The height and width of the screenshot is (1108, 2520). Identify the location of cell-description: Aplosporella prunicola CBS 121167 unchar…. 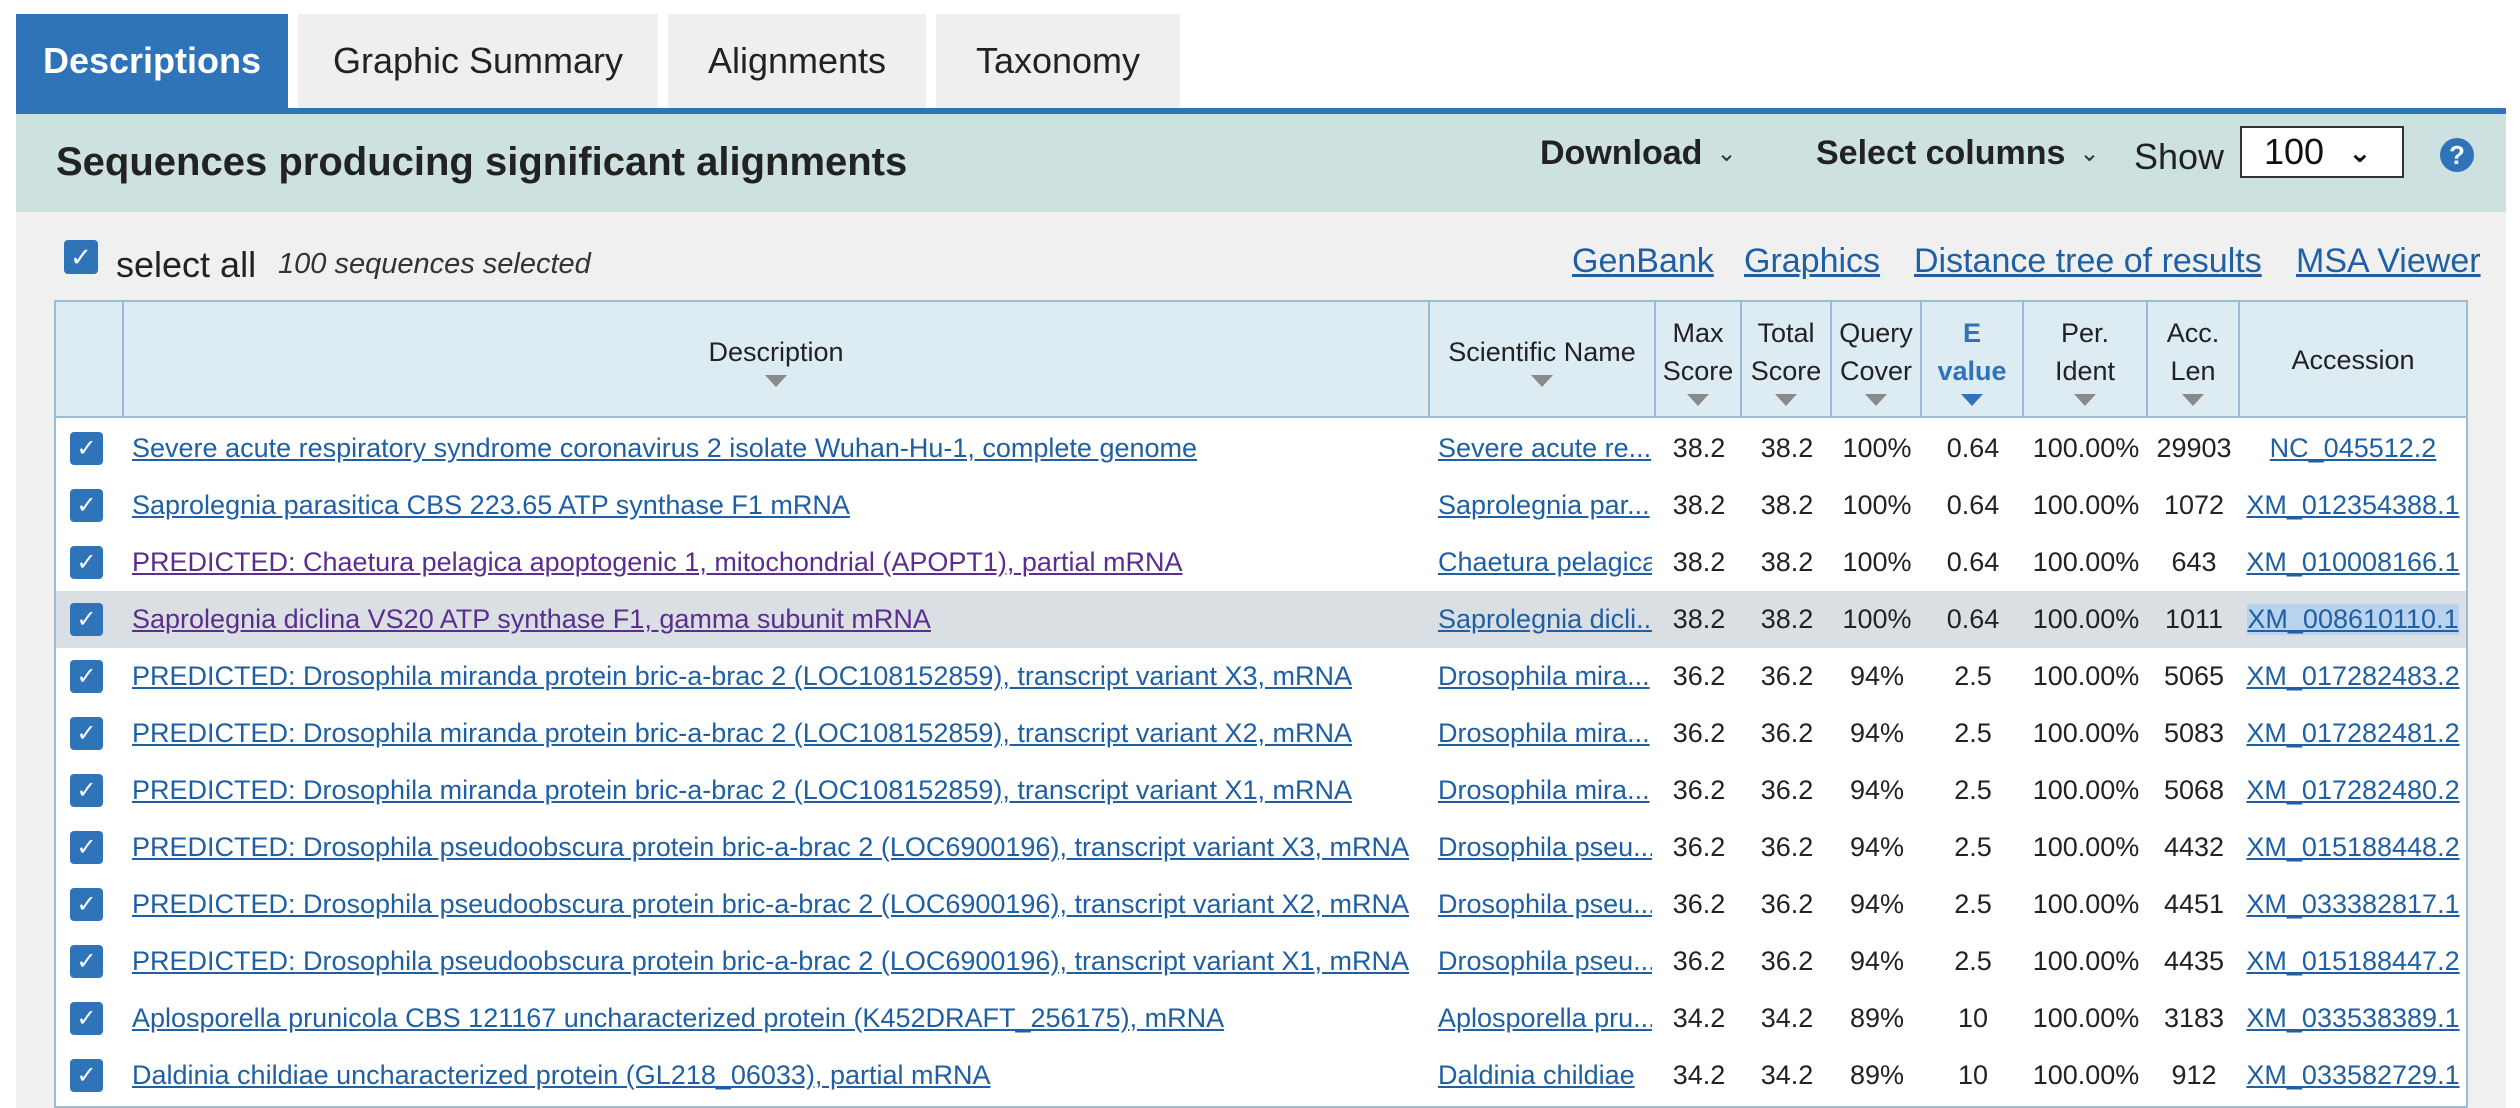
(779, 1018).